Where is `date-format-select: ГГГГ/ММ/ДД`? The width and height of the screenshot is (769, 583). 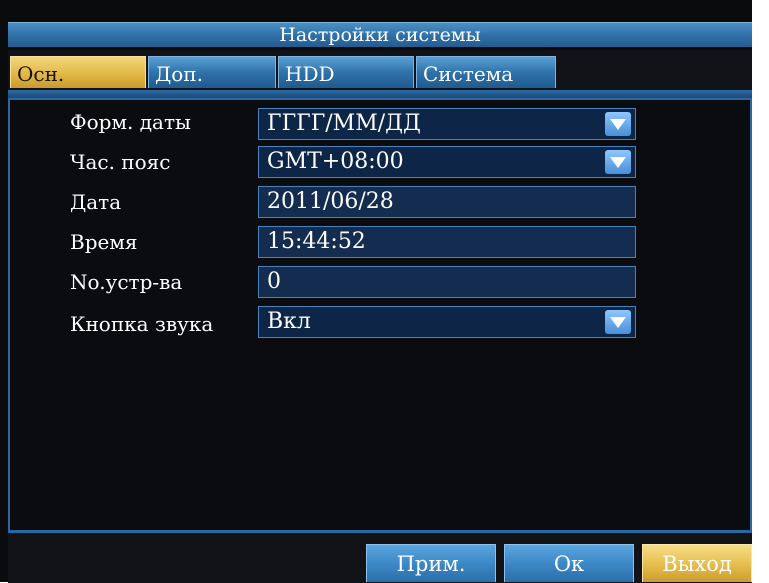 date-format-select: ГГГГ/ММ/ДД is located at coordinates (447, 124).